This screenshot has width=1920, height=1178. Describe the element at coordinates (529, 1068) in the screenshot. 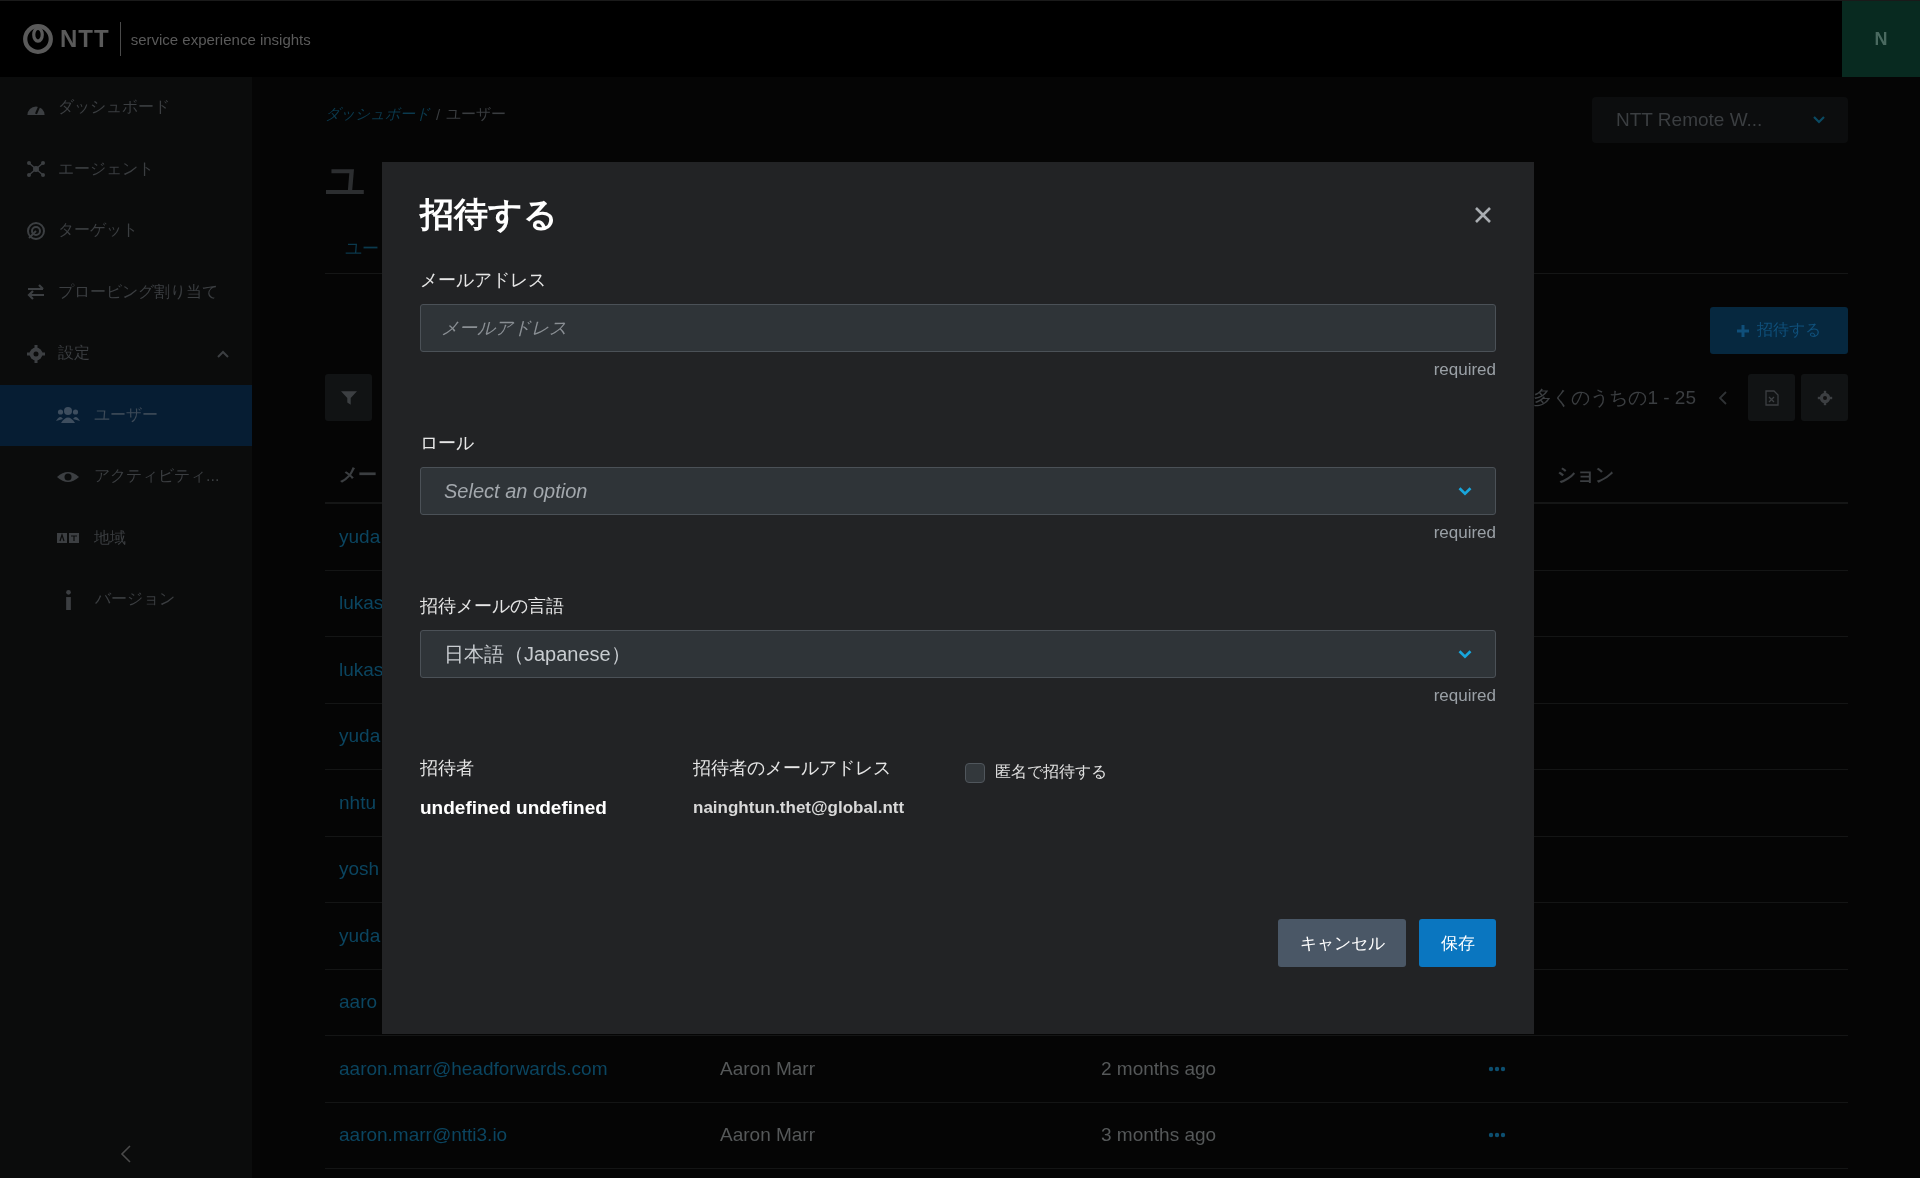

I see `email-link: aaron.marr@headforwards.com` at that location.